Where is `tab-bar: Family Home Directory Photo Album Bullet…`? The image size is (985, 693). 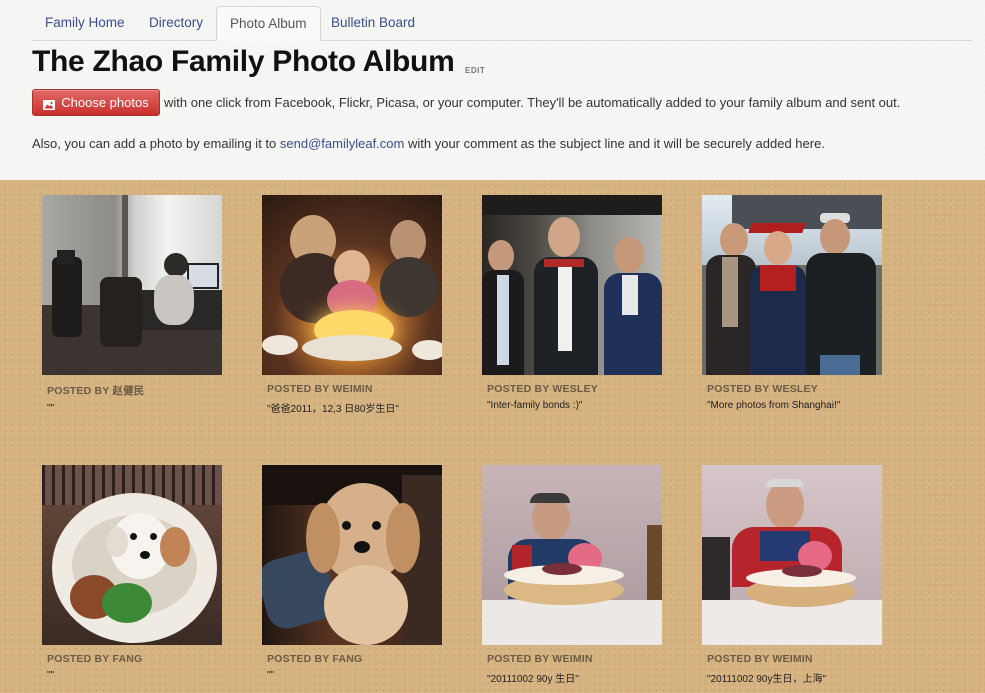
tab-bar: Family Home Directory Photo Album Bullet… is located at coordinates (502, 23).